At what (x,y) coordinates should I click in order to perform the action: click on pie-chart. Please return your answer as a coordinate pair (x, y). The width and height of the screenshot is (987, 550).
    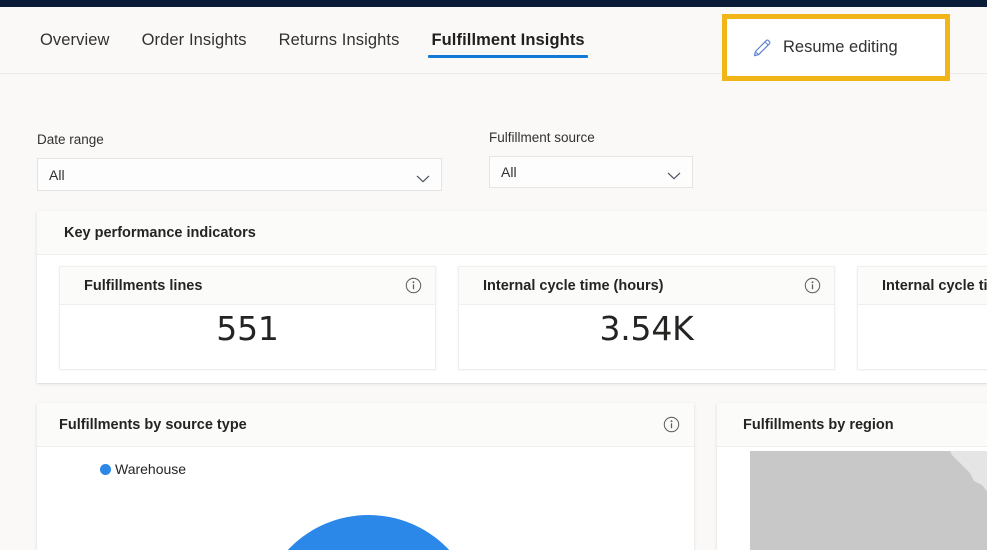
    Looking at the image, I should click on (365, 519).